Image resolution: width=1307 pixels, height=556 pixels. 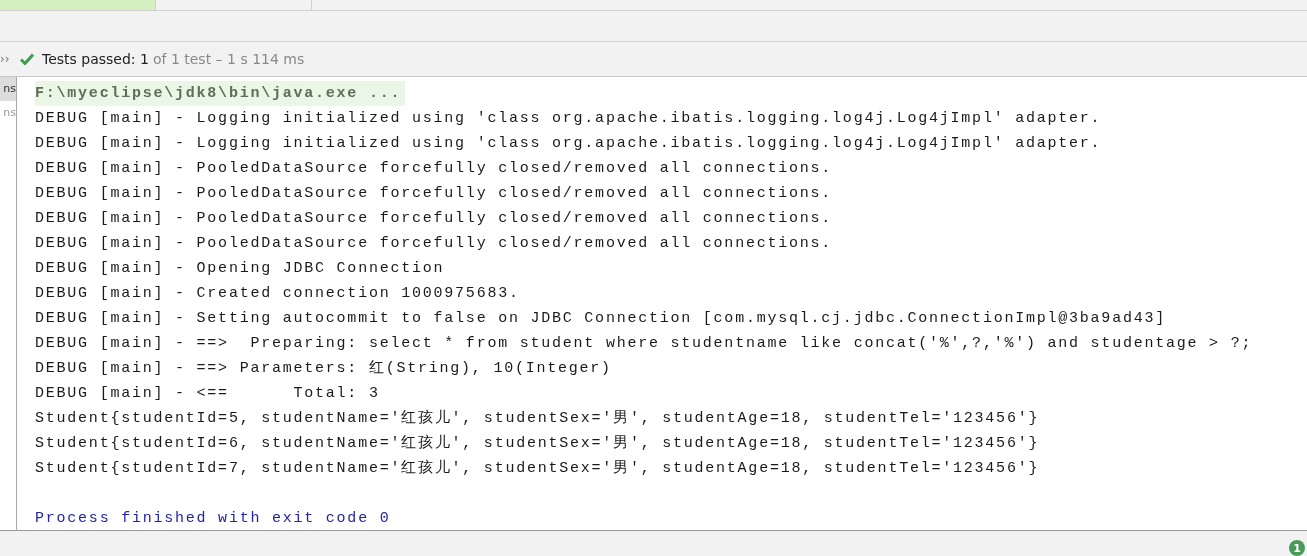 What do you see at coordinates (240, 269) in the screenshot?
I see `log-line: DEBUG [main] - Opening JDBC Connection` at bounding box center [240, 269].